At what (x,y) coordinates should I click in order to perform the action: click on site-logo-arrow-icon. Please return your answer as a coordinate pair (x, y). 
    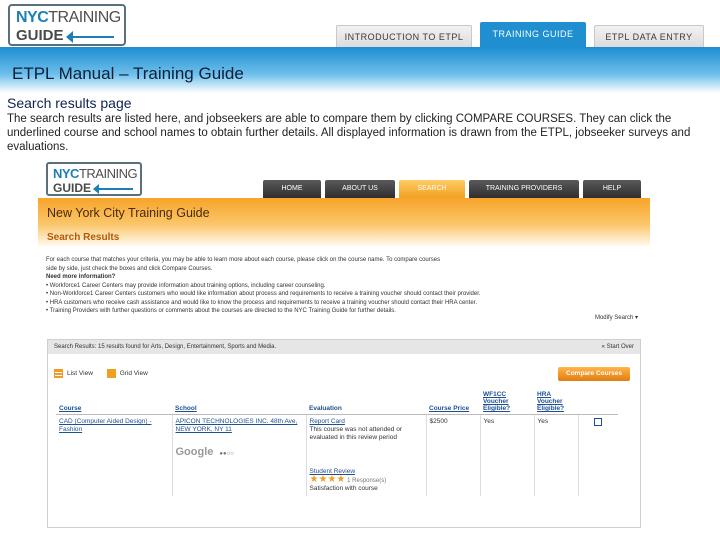
    Looking at the image, I should click on (113, 189).